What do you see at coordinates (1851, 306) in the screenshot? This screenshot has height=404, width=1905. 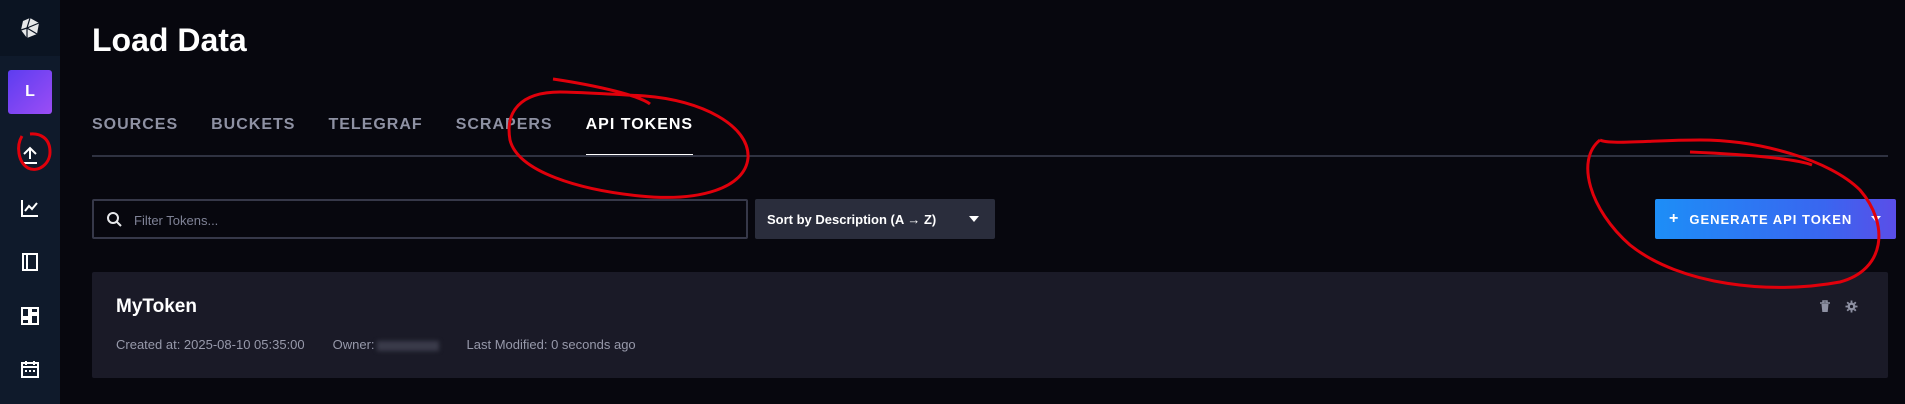 I see `gear-icon` at bounding box center [1851, 306].